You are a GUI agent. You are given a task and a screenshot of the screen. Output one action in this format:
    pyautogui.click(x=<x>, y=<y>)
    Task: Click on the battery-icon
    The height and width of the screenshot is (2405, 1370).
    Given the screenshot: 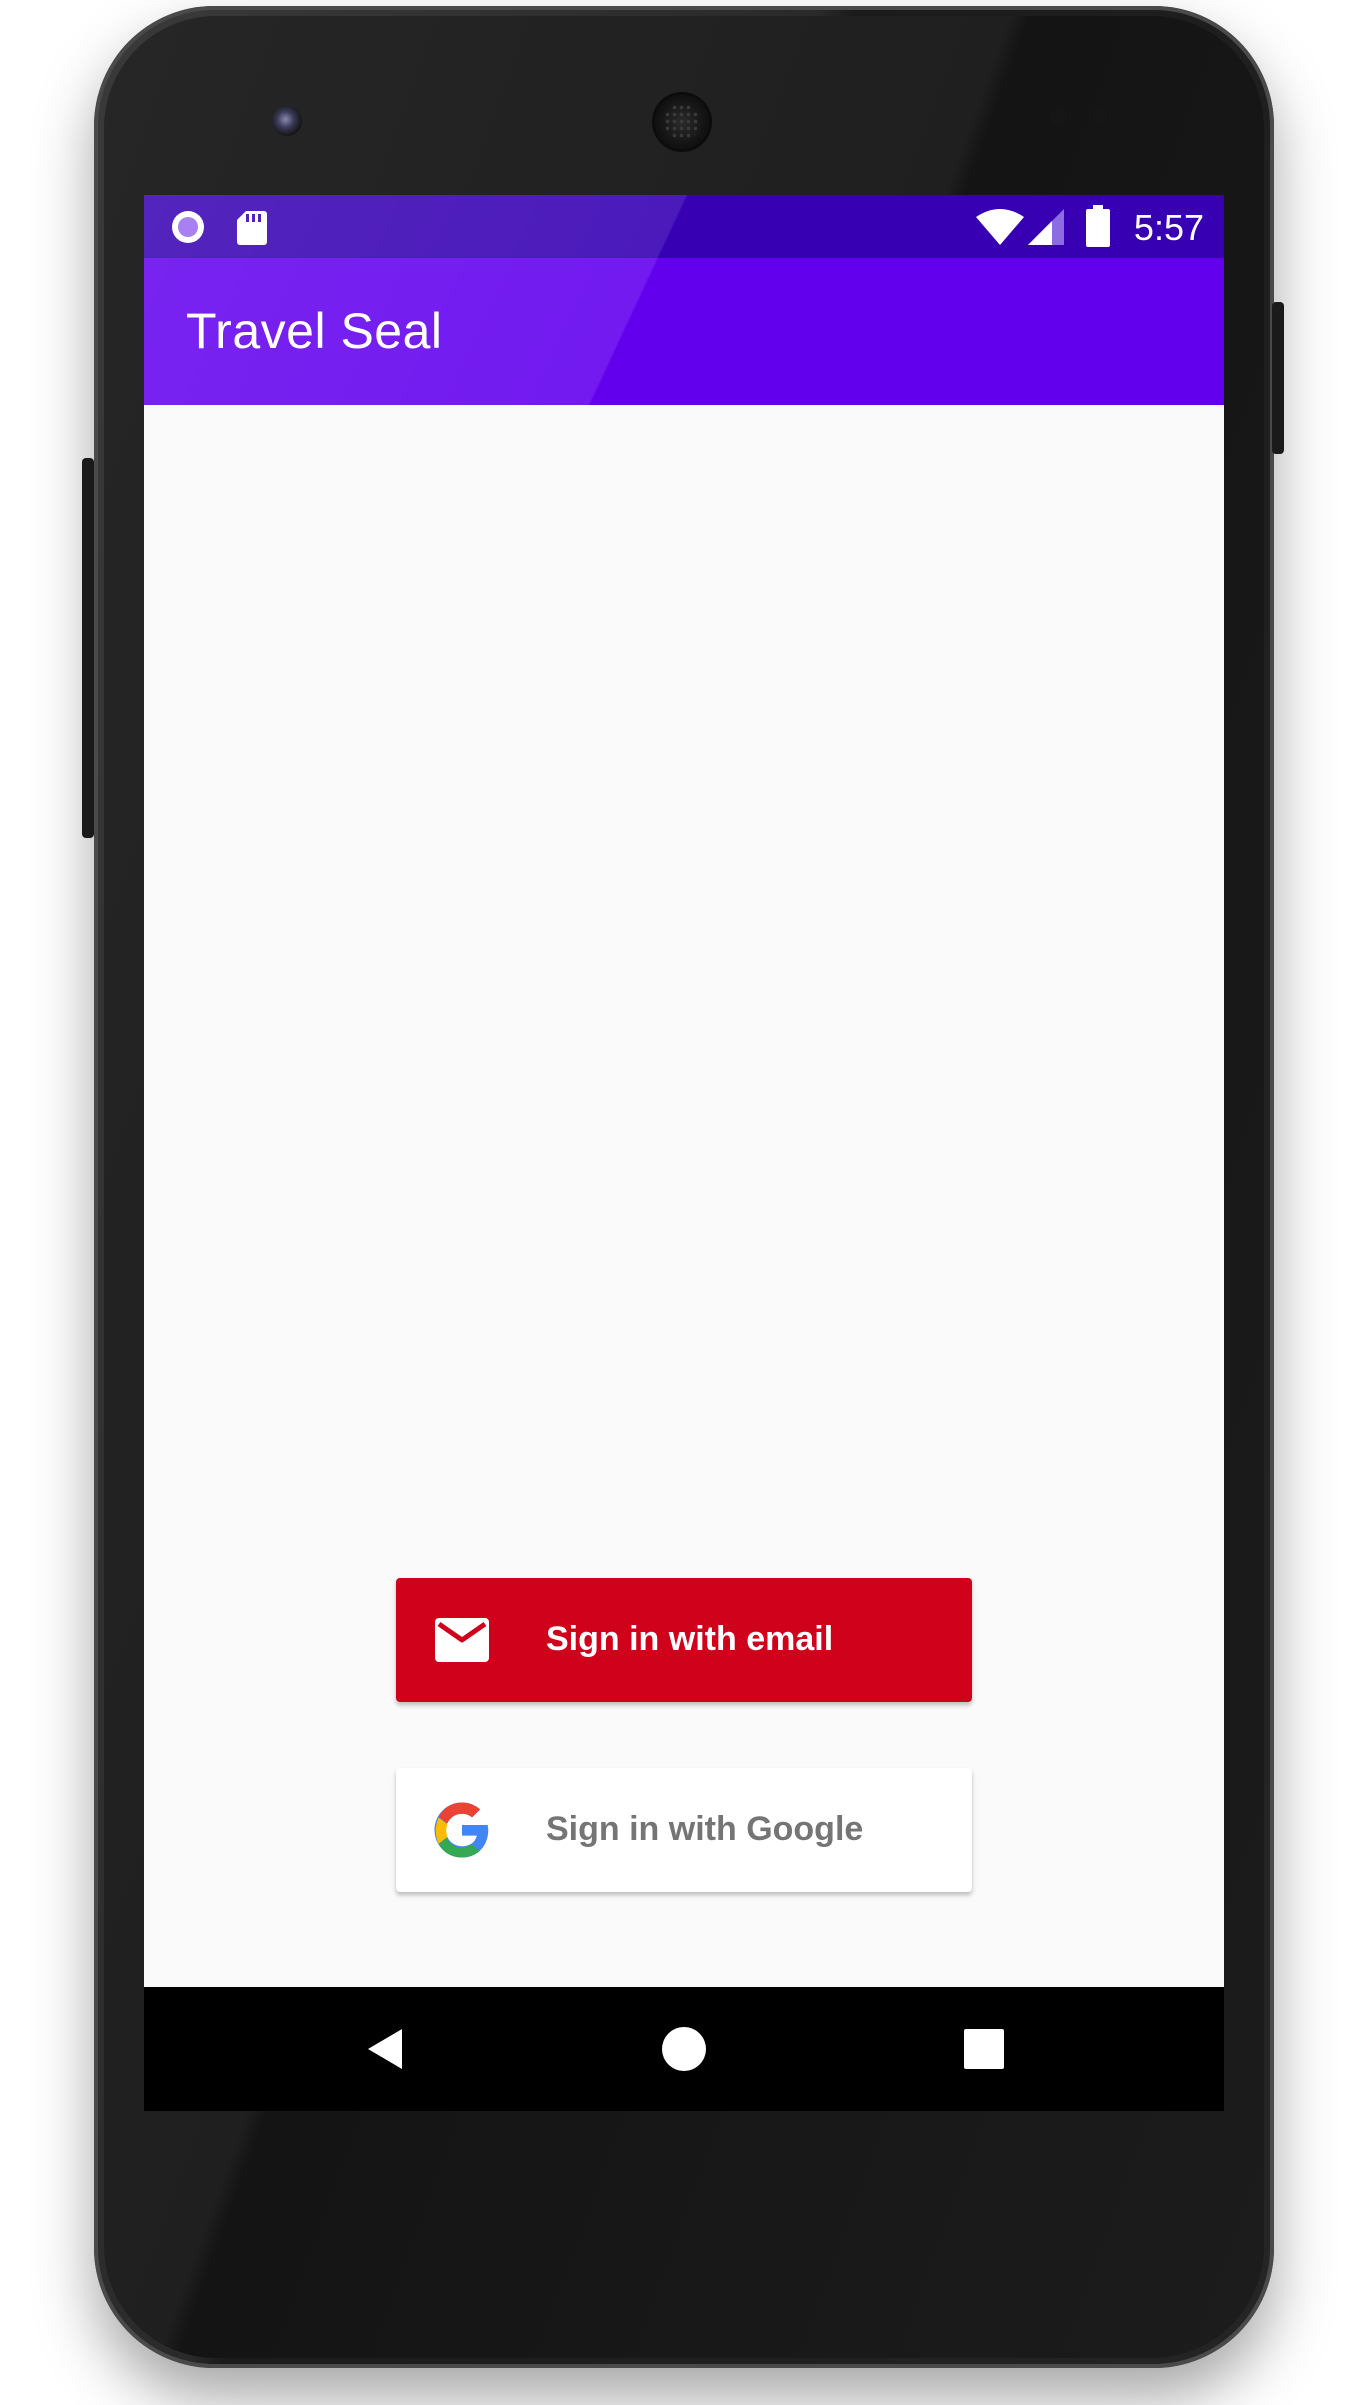 What is the action you would take?
    pyautogui.click(x=1098, y=228)
    